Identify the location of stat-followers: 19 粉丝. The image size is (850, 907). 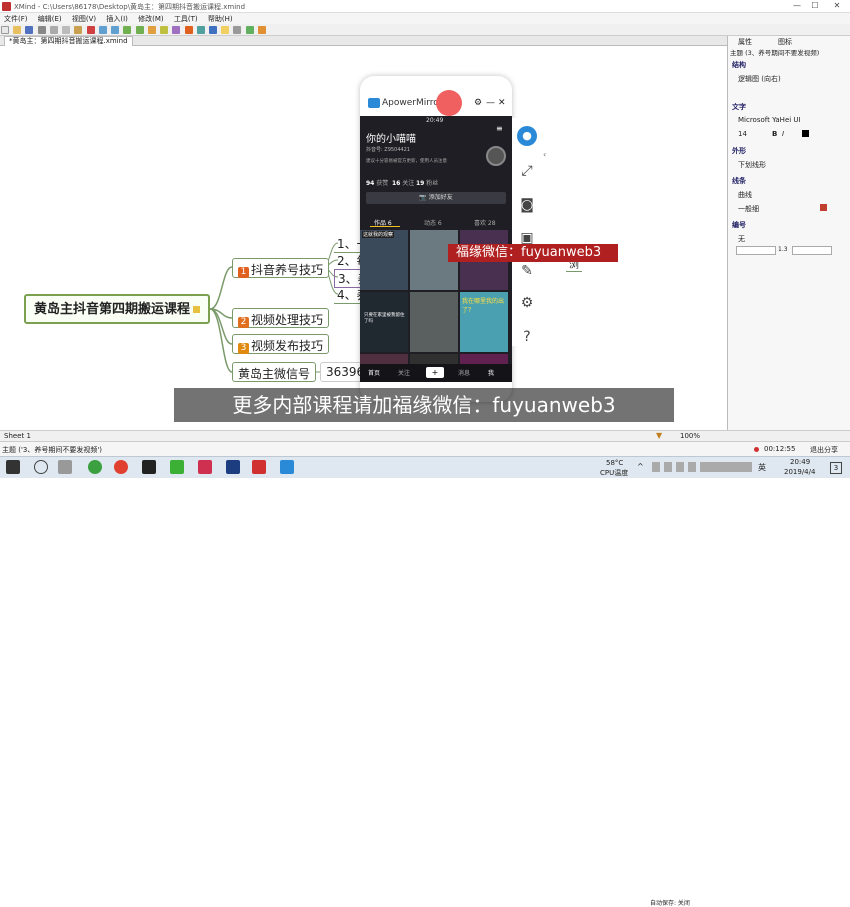
(427, 182).